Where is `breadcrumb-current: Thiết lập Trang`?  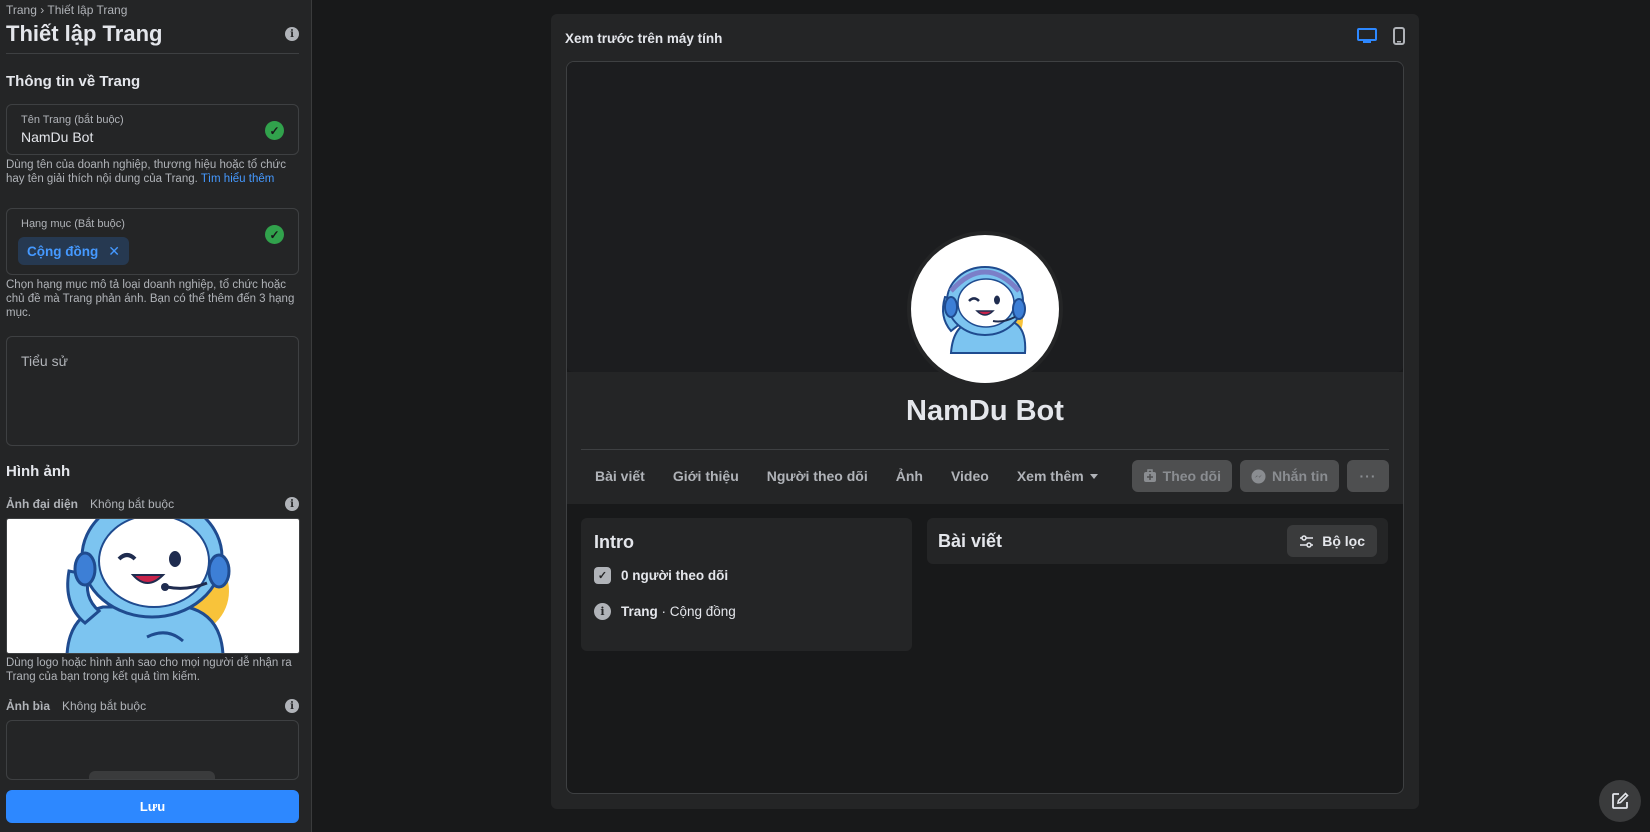 breadcrumb-current: Thiết lập Trang is located at coordinates (87, 10).